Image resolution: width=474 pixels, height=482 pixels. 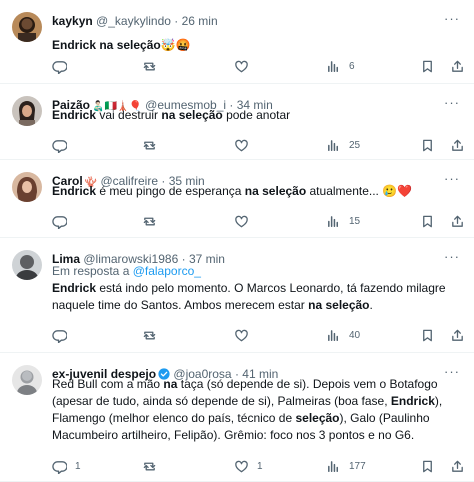 I want to click on tweet-text-segment: é meu pingo de esperança, so click(x=170, y=191).